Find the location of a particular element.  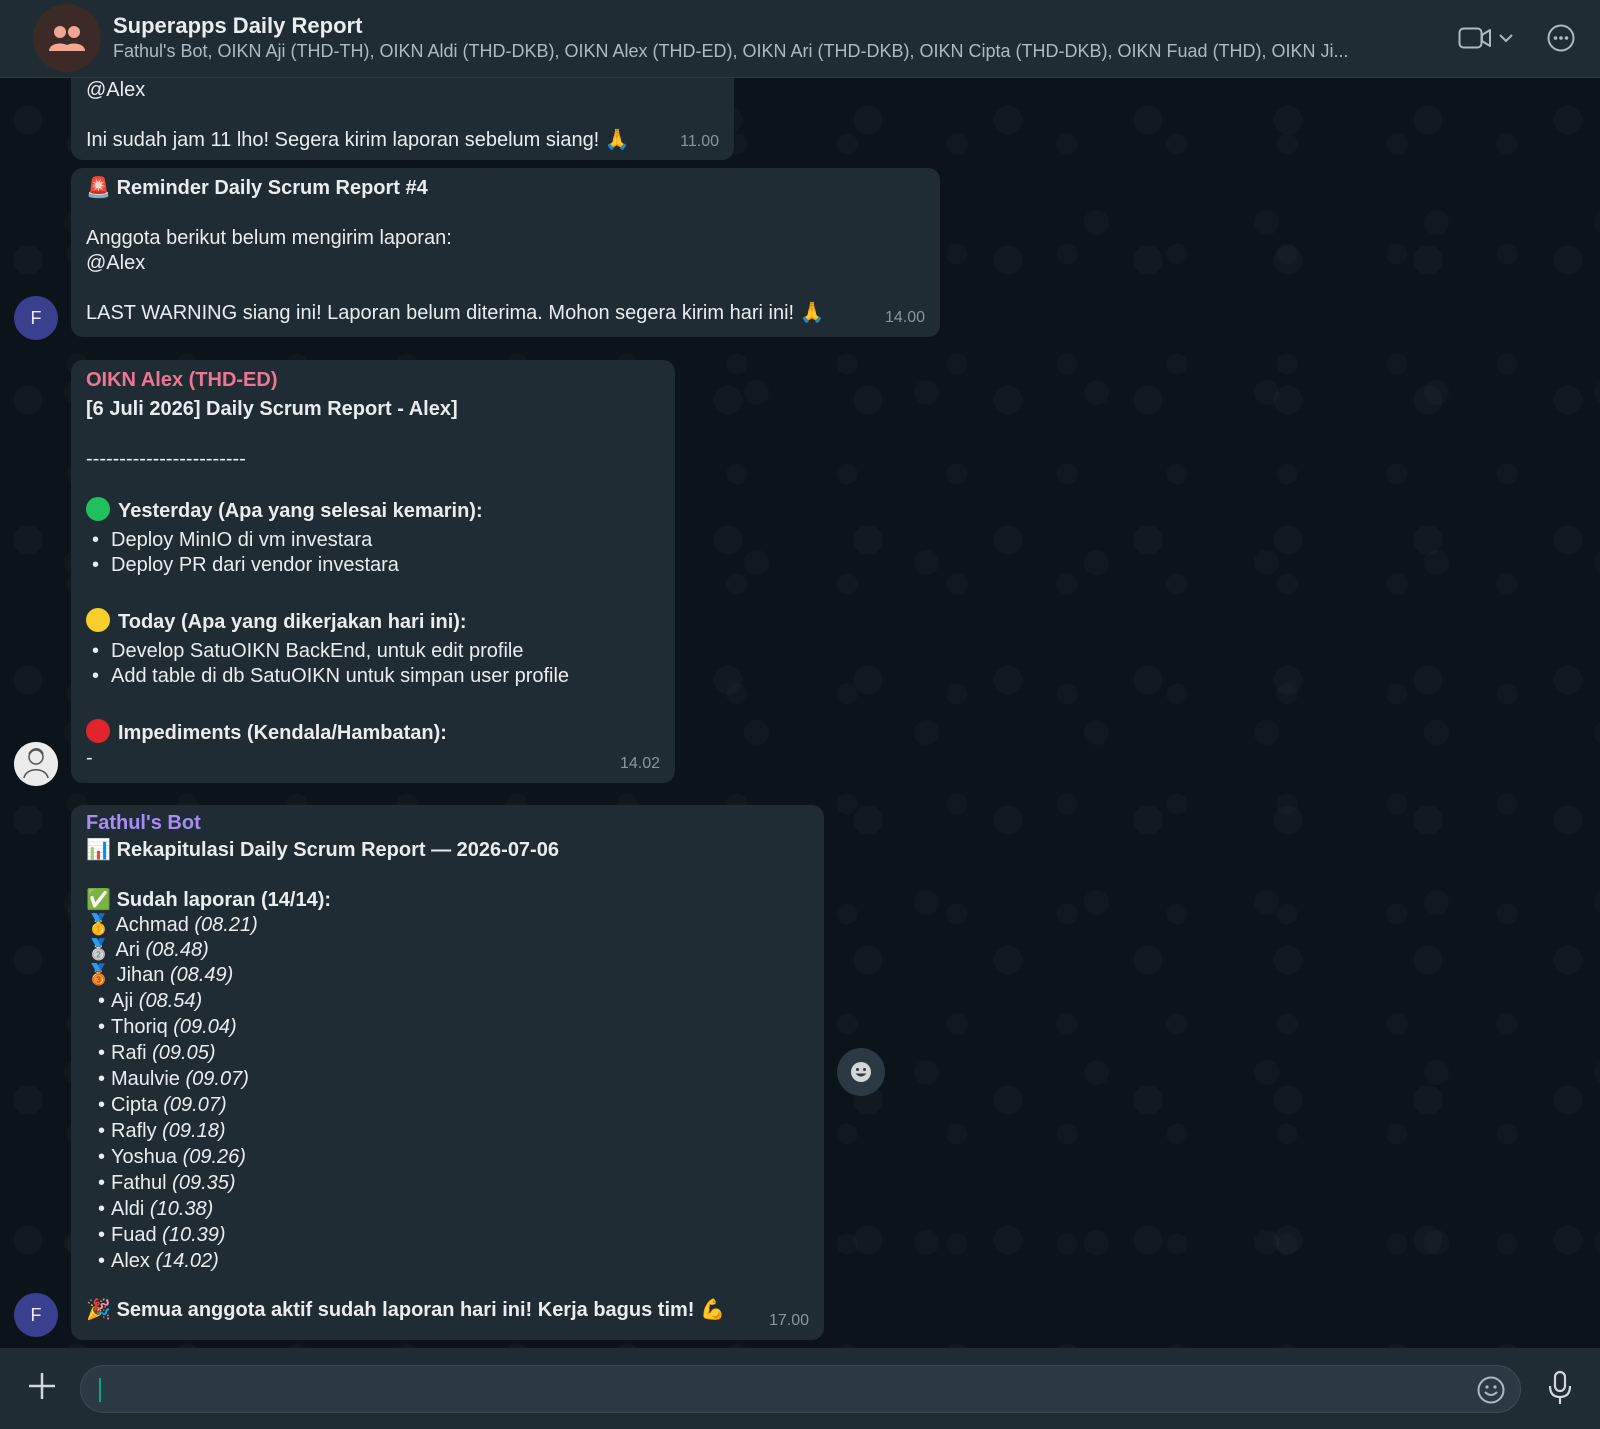

member-time: (09.18) is located at coordinates (194, 1131).